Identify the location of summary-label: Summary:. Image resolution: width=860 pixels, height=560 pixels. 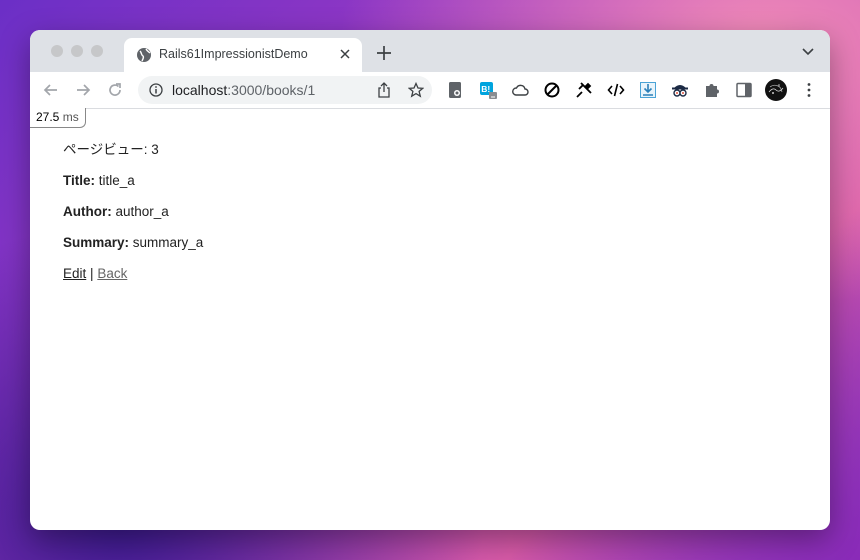
(96, 242).